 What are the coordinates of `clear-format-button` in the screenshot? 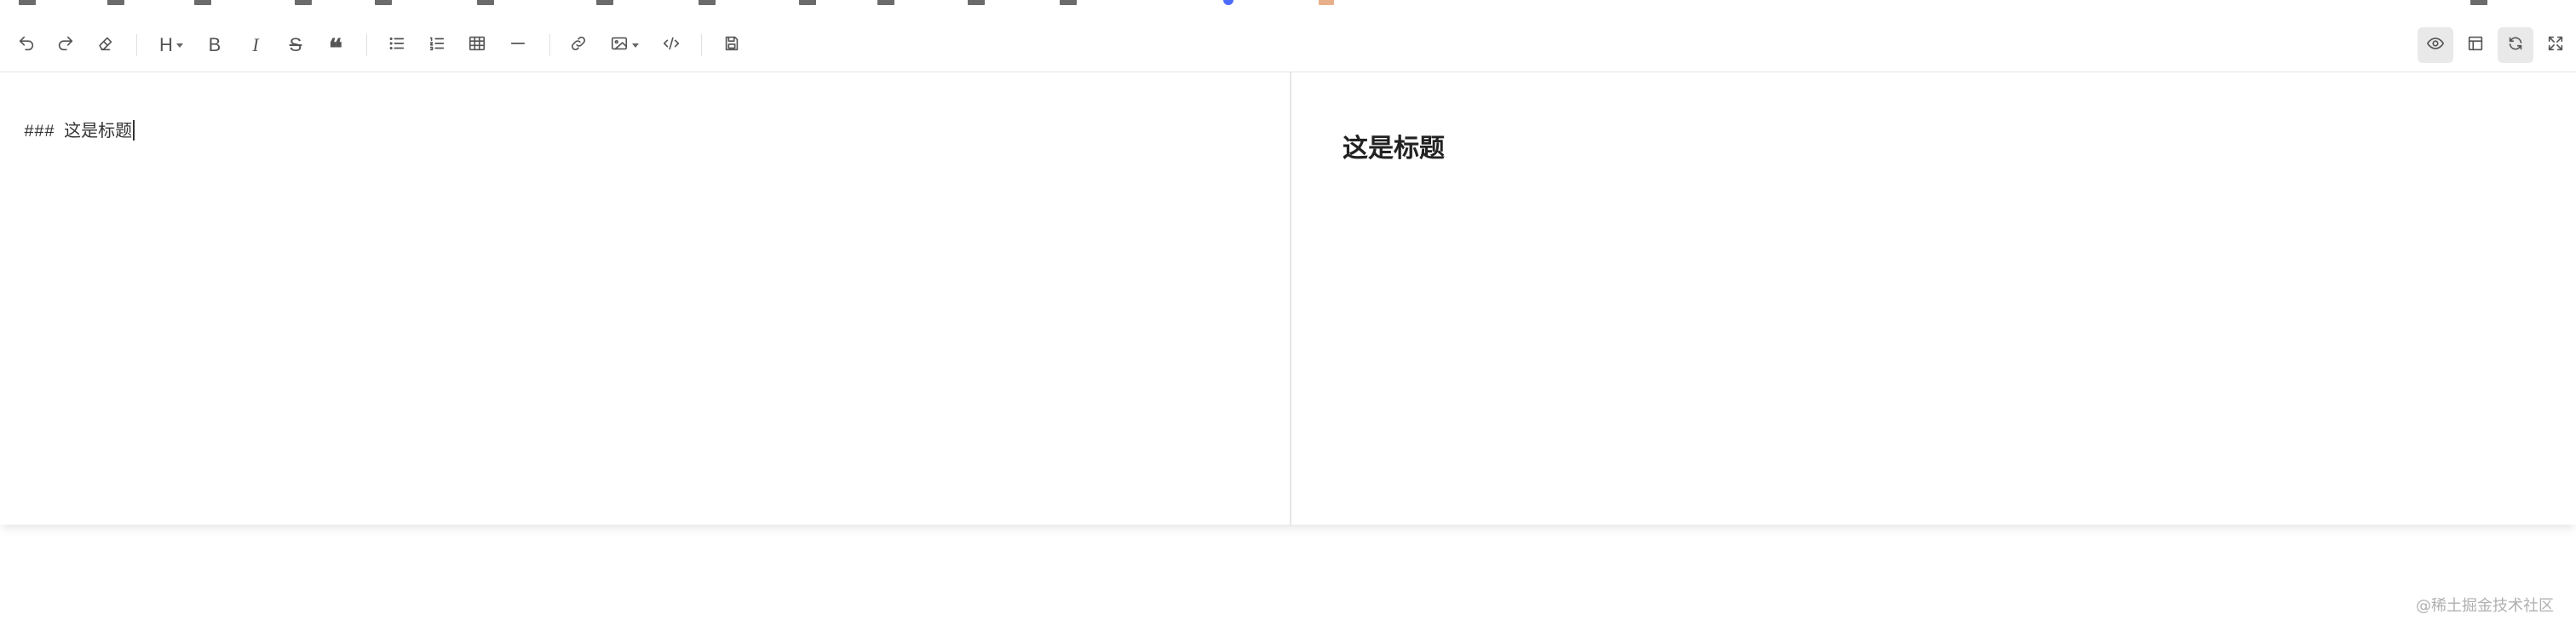 It's located at (106, 45).